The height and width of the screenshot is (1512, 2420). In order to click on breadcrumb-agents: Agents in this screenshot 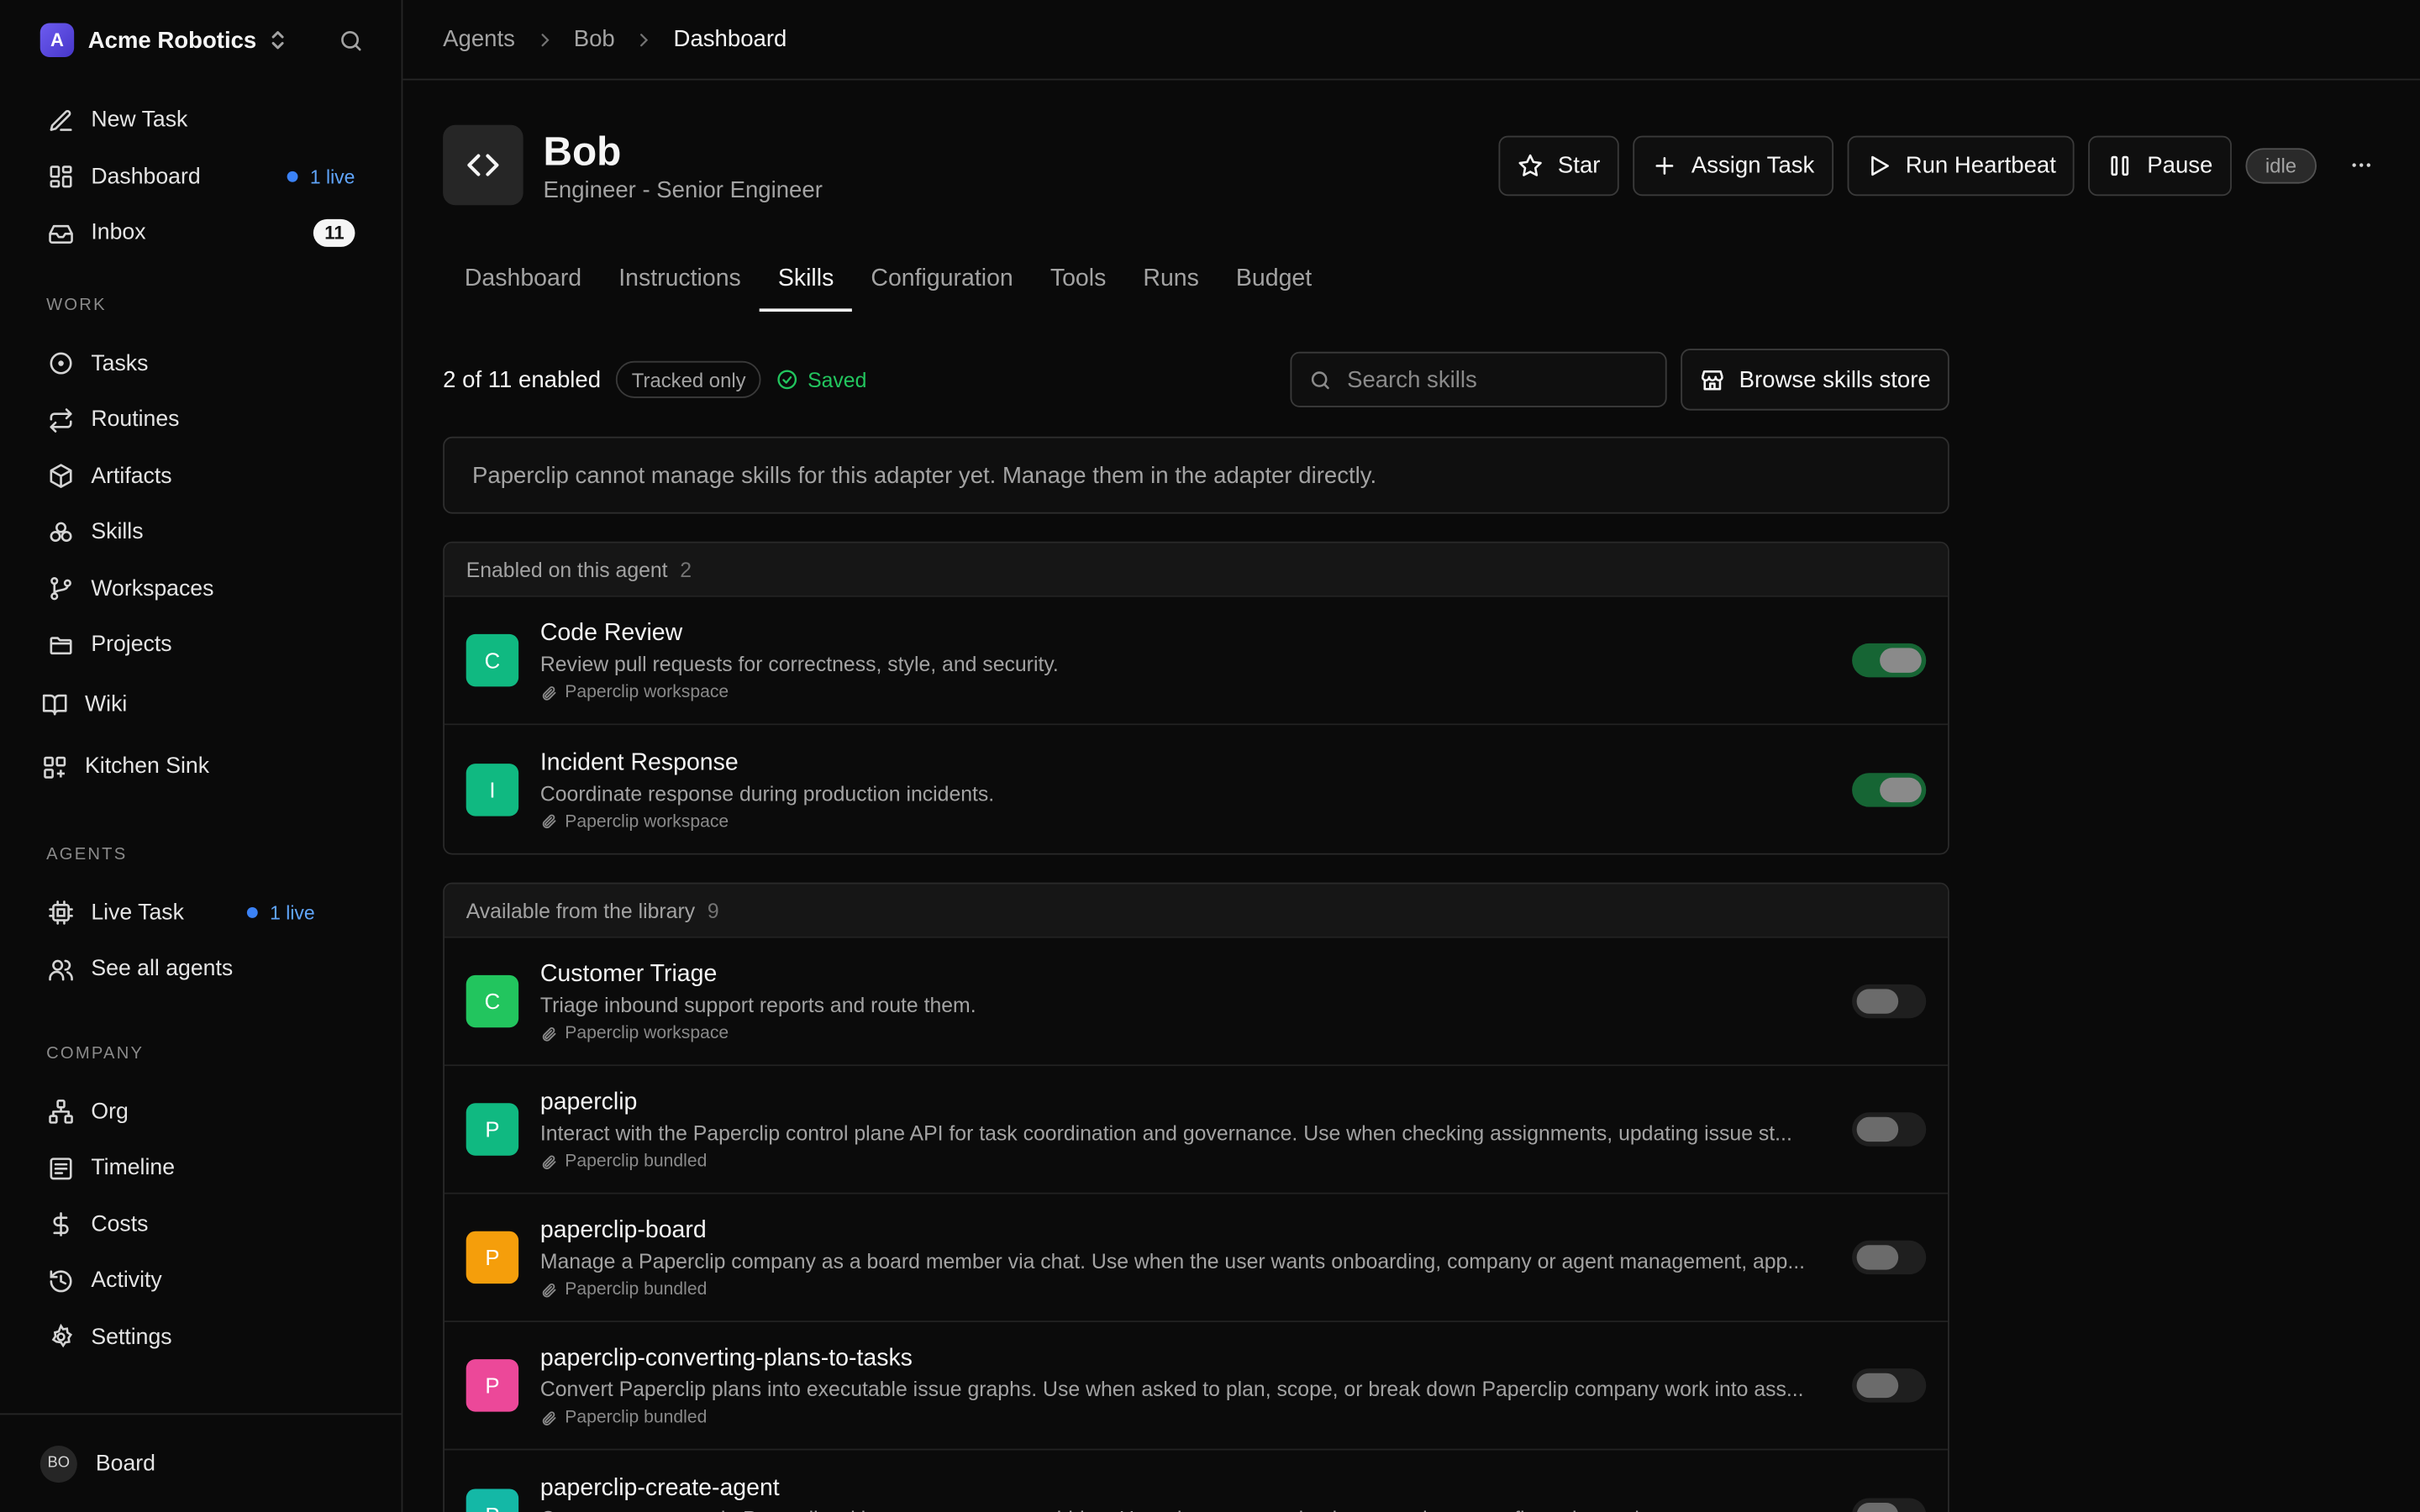, I will do `click(479, 39)`.